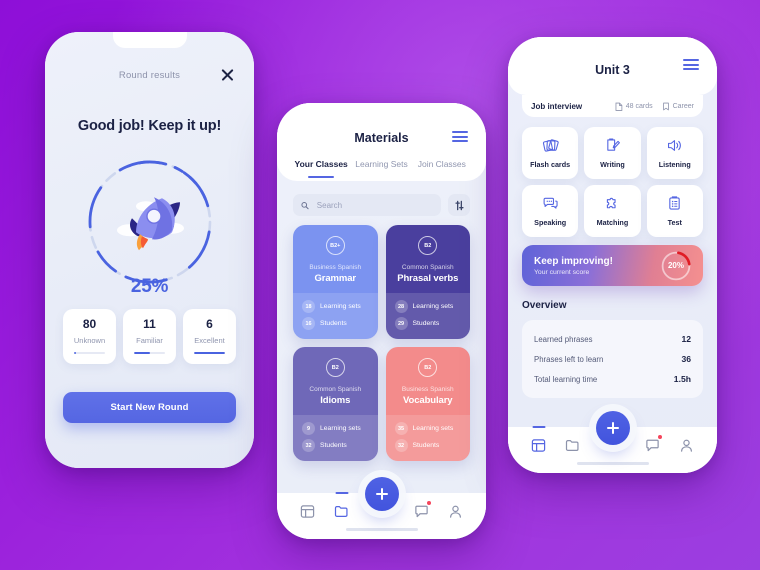  I want to click on learning-sets-row: 28 Learning sets, so click(428, 306).